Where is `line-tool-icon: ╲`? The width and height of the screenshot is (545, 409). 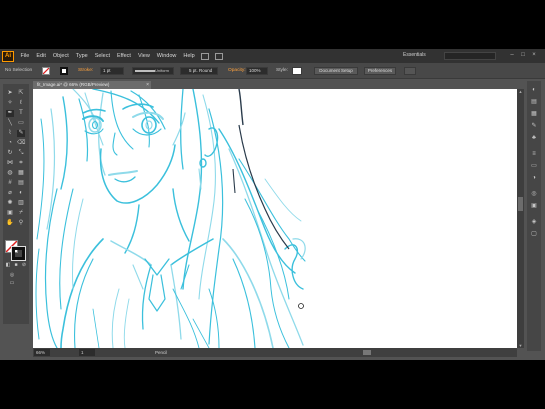
line-tool-icon: ╲ is located at coordinates (10, 123).